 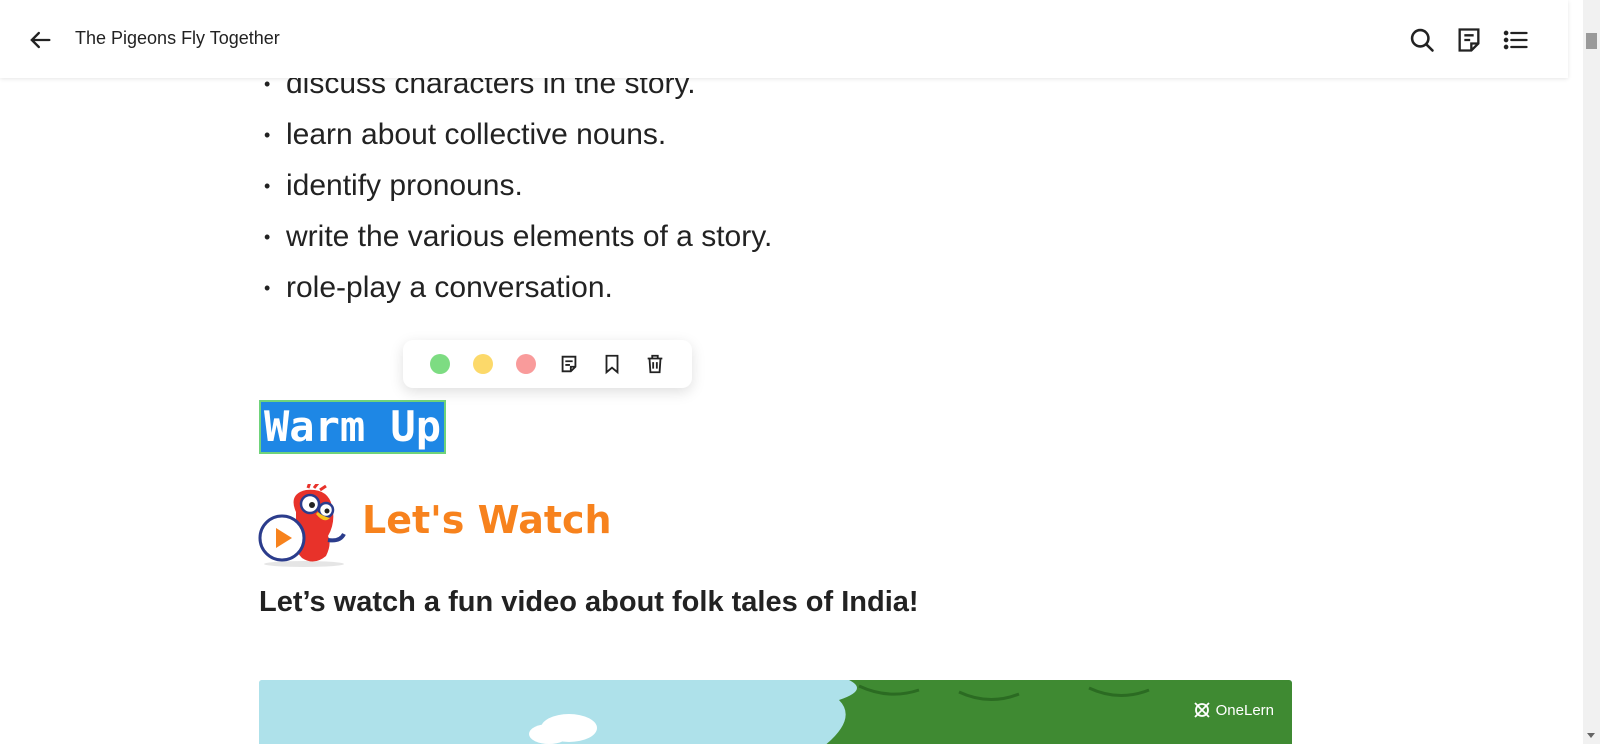 What do you see at coordinates (304, 524) in the screenshot?
I see `bird-mascot-play-image` at bounding box center [304, 524].